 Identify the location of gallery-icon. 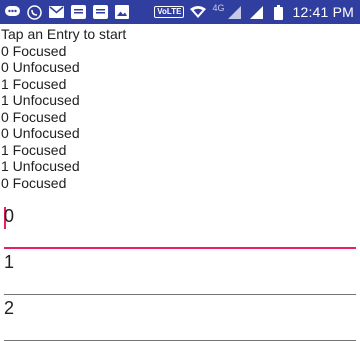
(122, 12).